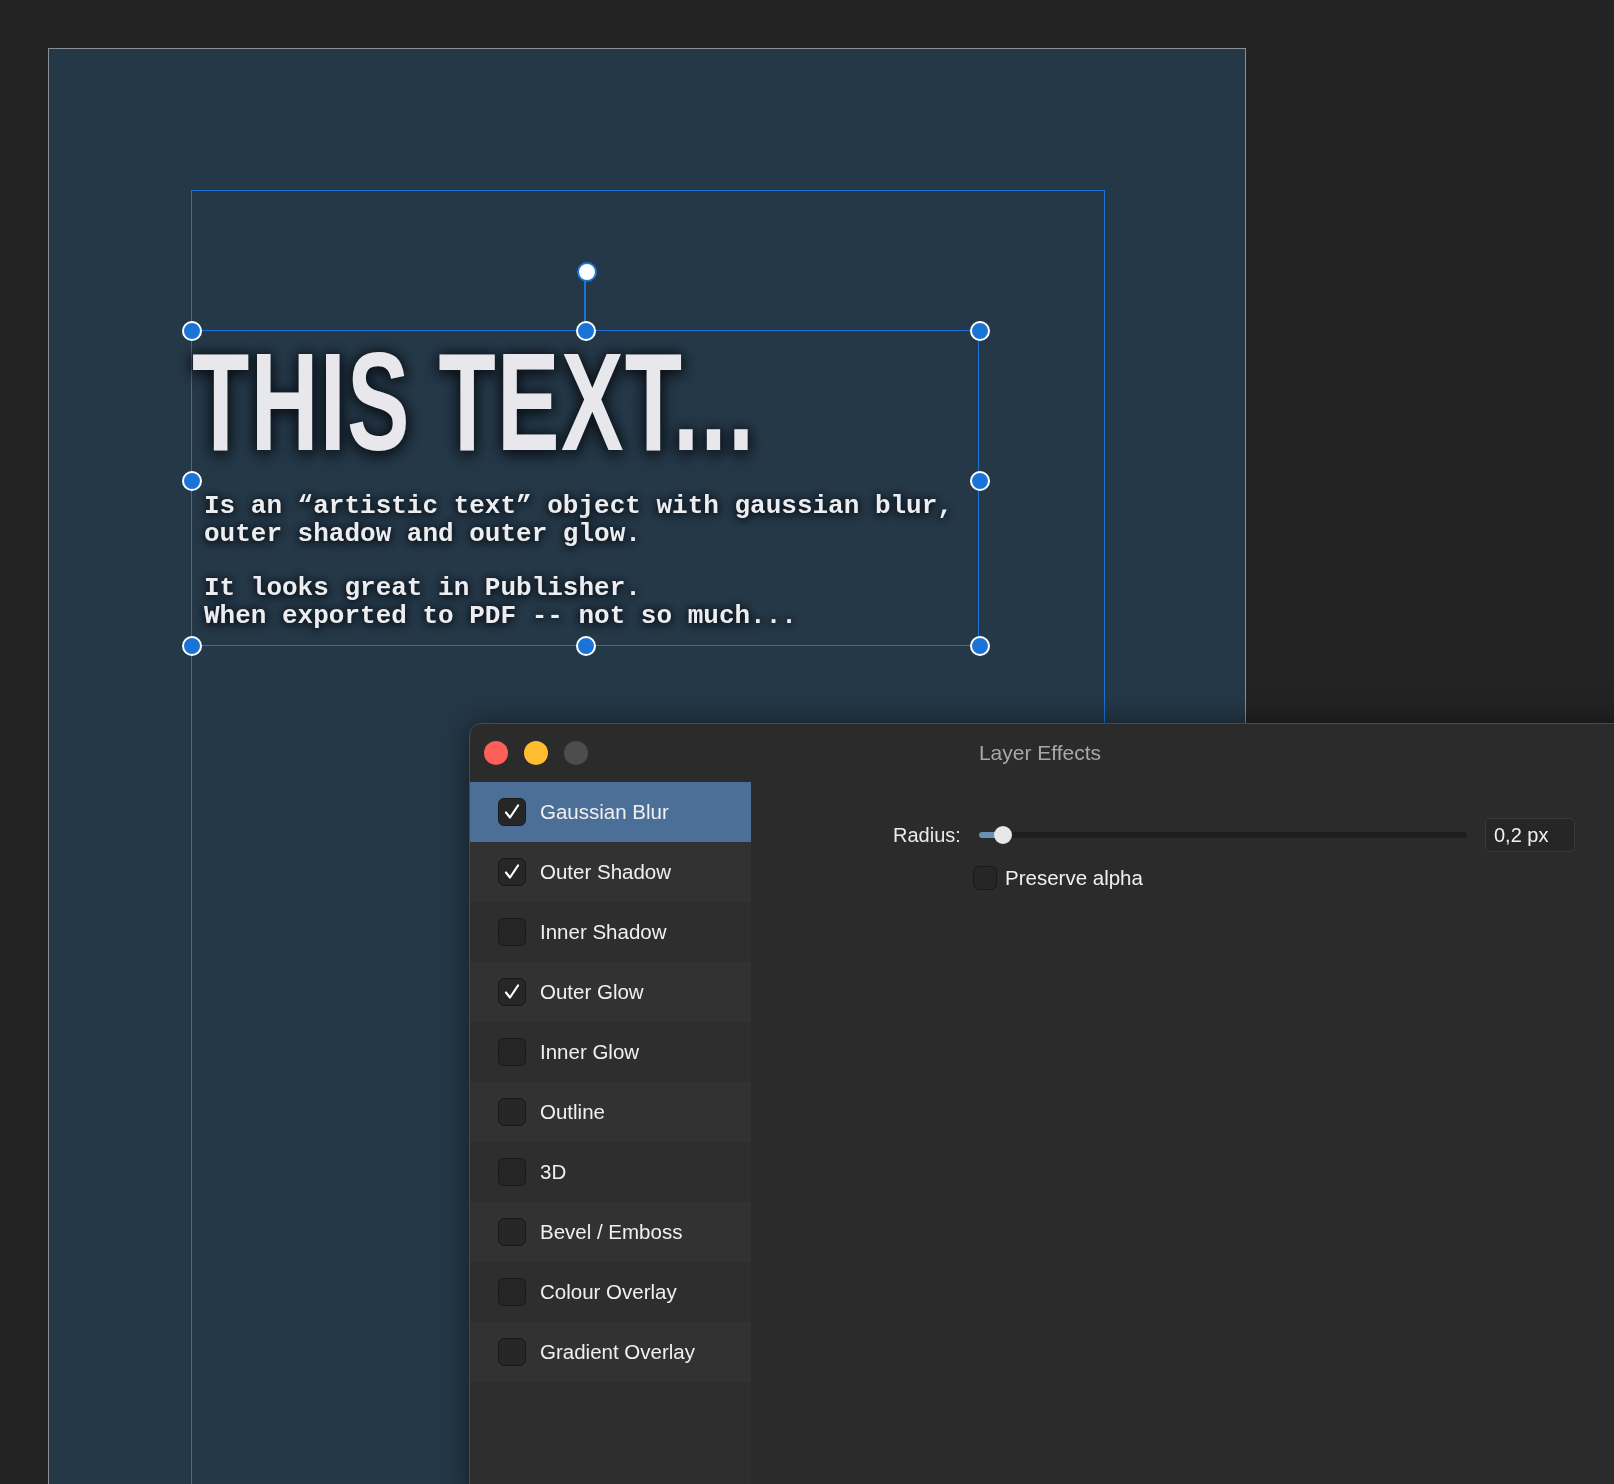 The image size is (1614, 1484). What do you see at coordinates (422, 588) in the screenshot?
I see `artistic-text-line: It looks great in Publisher.` at bounding box center [422, 588].